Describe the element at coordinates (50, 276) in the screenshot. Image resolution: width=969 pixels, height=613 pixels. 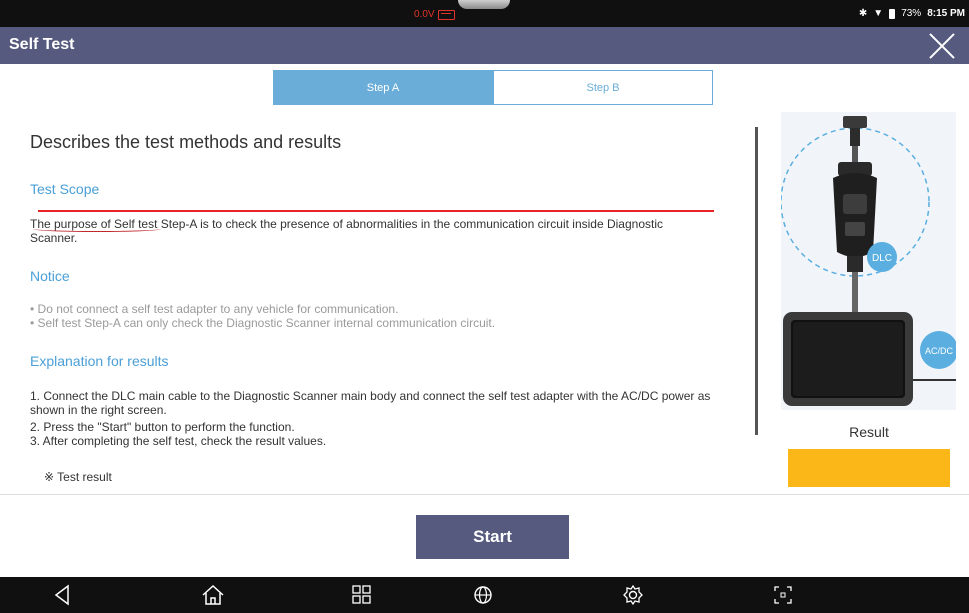
I see `notice-title: Notice` at that location.